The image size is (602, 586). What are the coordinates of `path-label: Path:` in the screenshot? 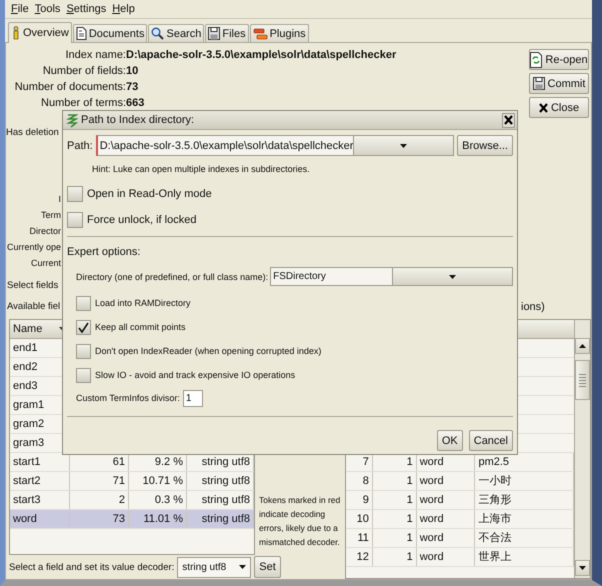 It's located at (80, 146).